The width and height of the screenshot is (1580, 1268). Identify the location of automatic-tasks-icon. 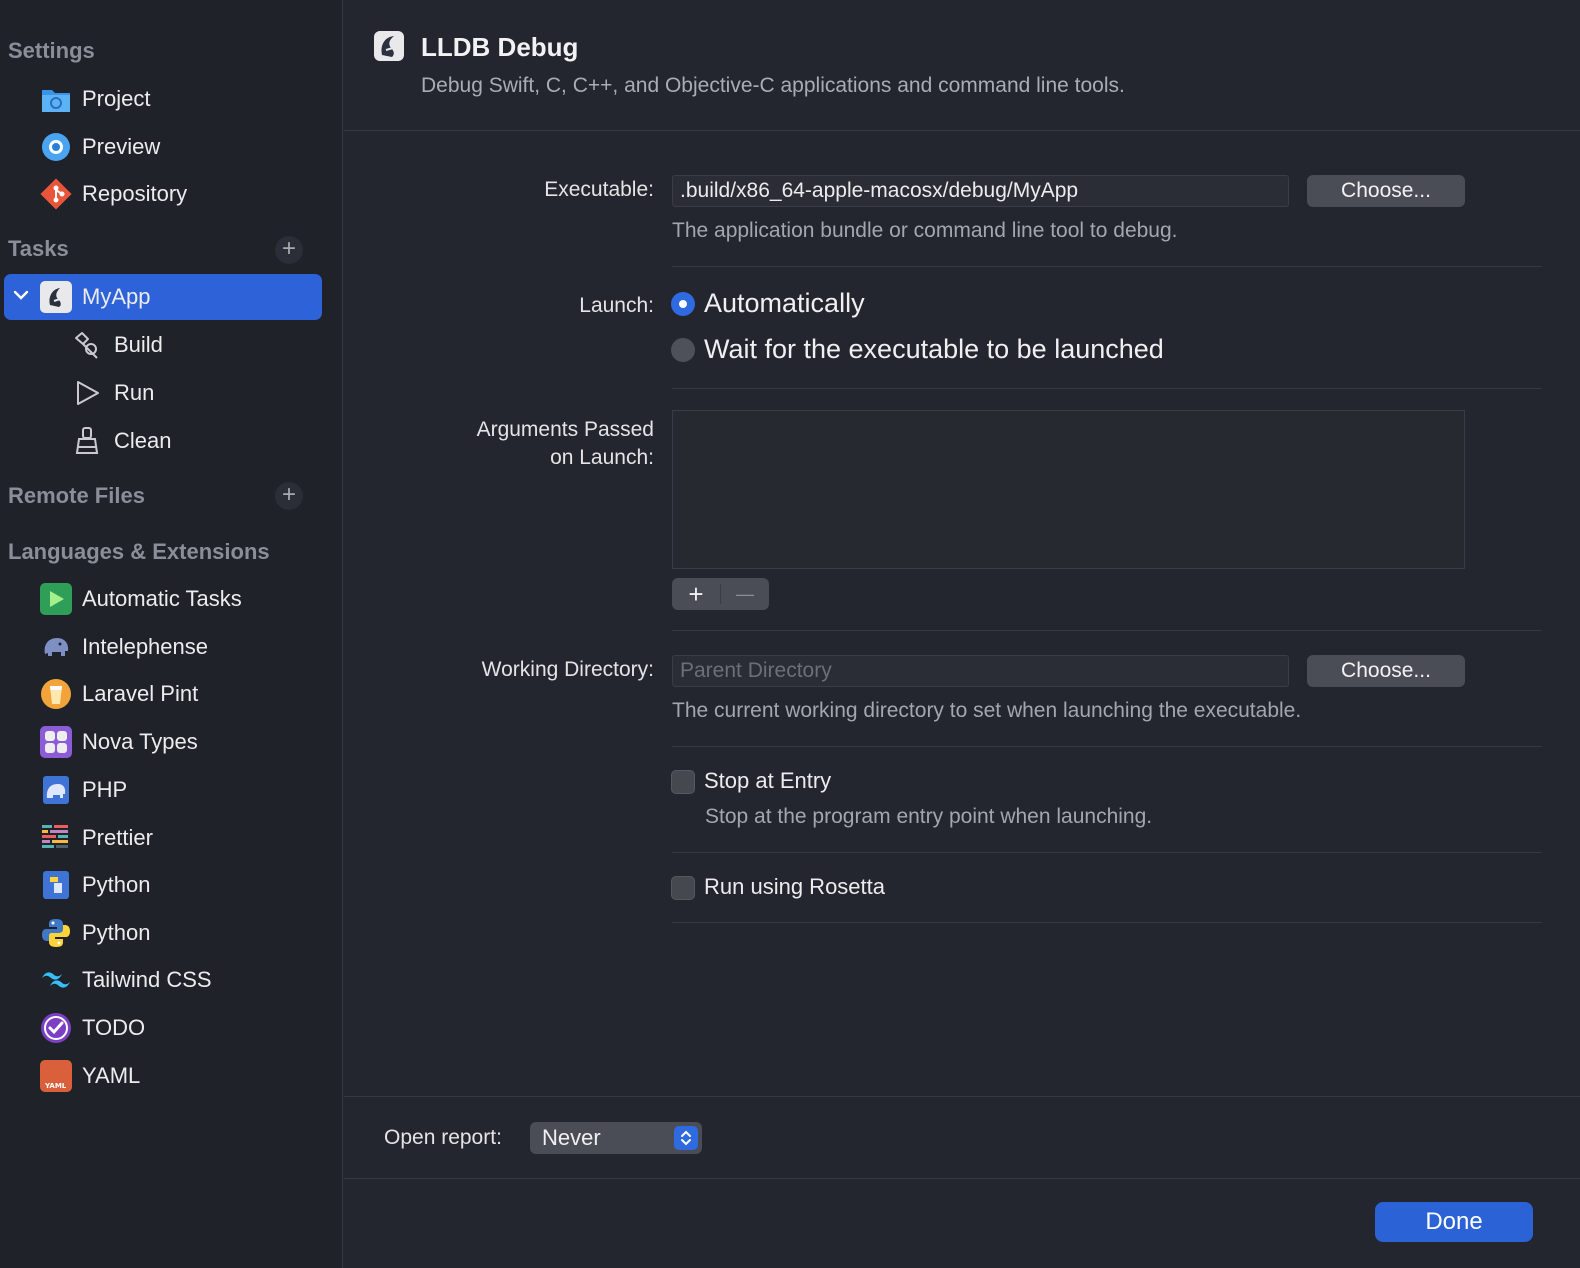
(56, 599).